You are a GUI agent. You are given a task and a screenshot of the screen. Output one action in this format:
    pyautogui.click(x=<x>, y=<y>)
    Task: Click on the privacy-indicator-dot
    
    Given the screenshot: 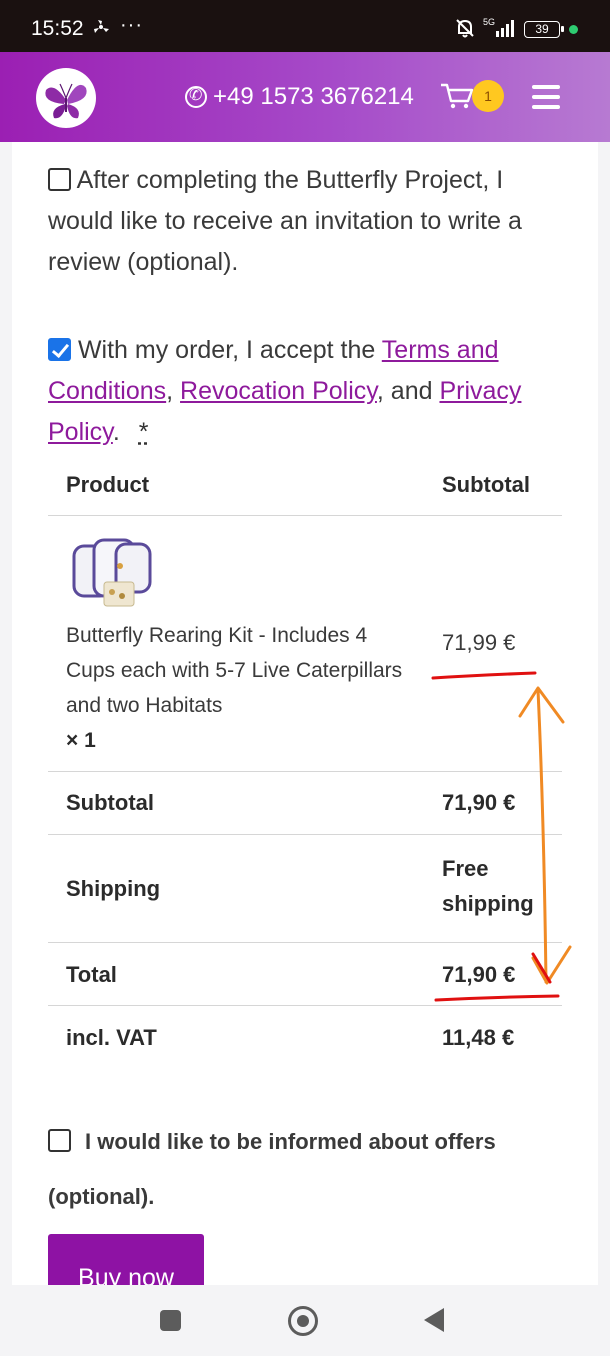 What is the action you would take?
    pyautogui.click(x=573, y=29)
    